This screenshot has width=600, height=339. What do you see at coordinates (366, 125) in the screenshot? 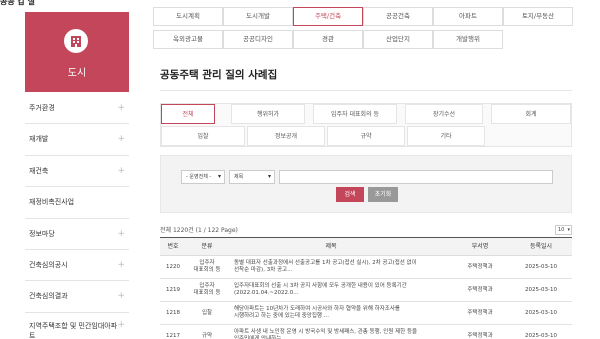
I see `filter-grid: 전체 행위허가 입주자 대표회의 등 장기수선 회계 입찰 정보공개 규약 기타` at bounding box center [366, 125].